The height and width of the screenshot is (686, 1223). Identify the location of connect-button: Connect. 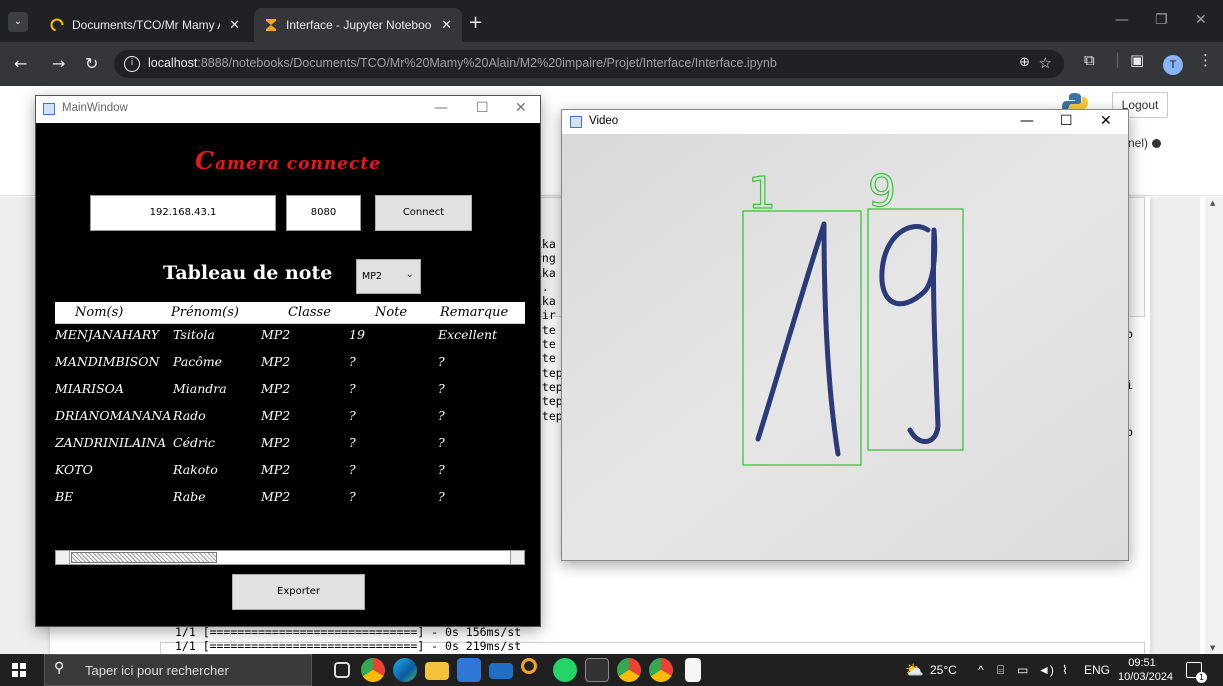
(423, 213).